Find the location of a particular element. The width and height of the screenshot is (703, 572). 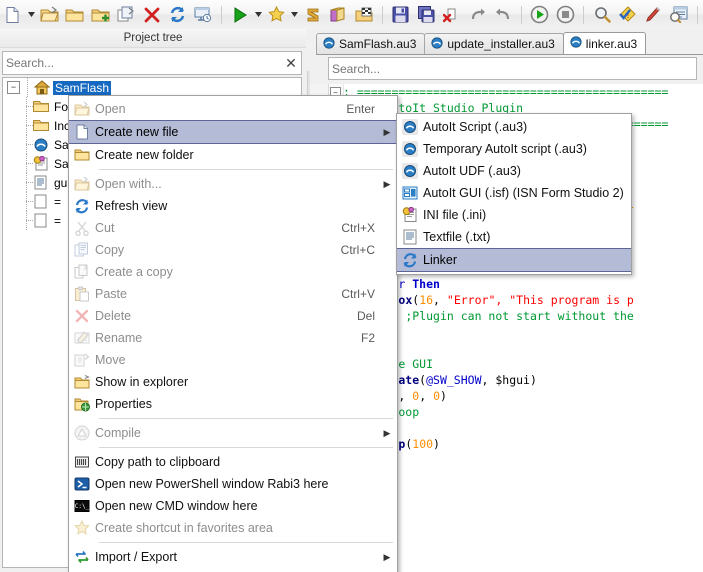

au3-icon is located at coordinates (410, 149).